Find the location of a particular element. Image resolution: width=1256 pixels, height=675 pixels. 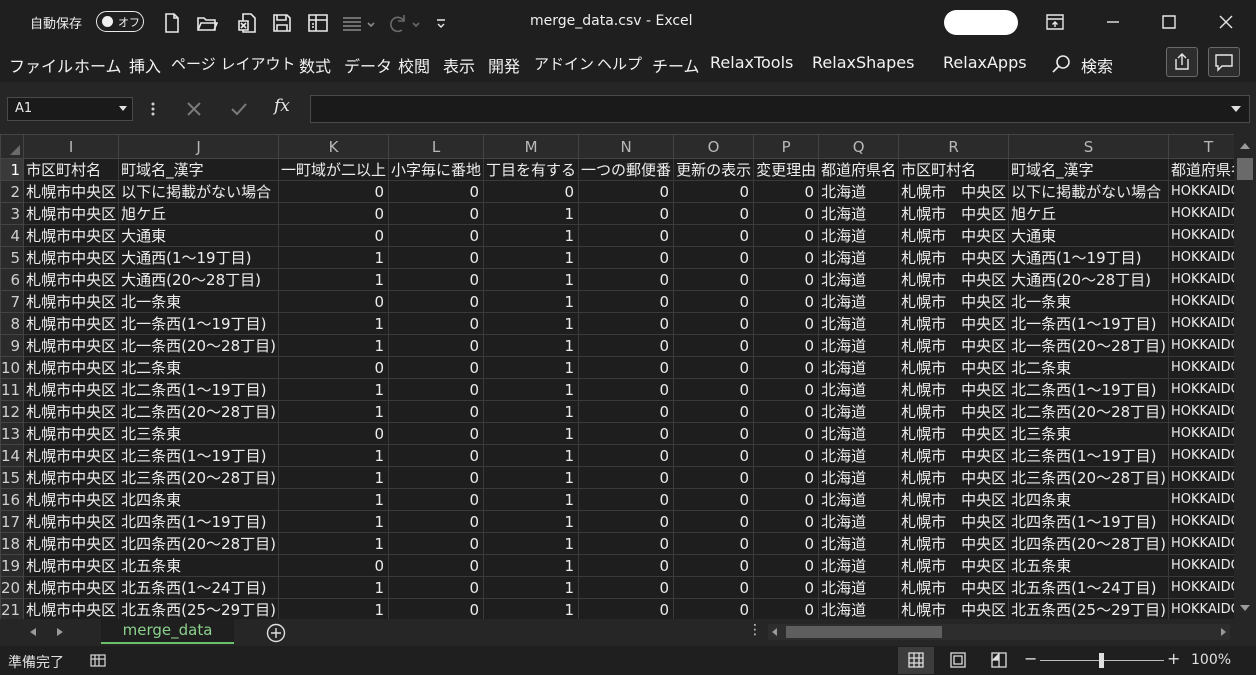

scroll-down-icon is located at coordinates (1245, 608).